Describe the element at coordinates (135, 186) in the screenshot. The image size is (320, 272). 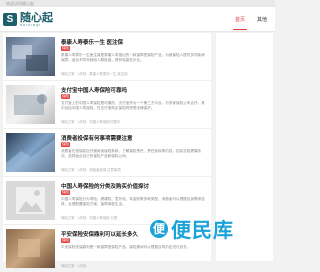
I see `article-title: 中国人寿保险的分类及购买价值探讨` at that location.